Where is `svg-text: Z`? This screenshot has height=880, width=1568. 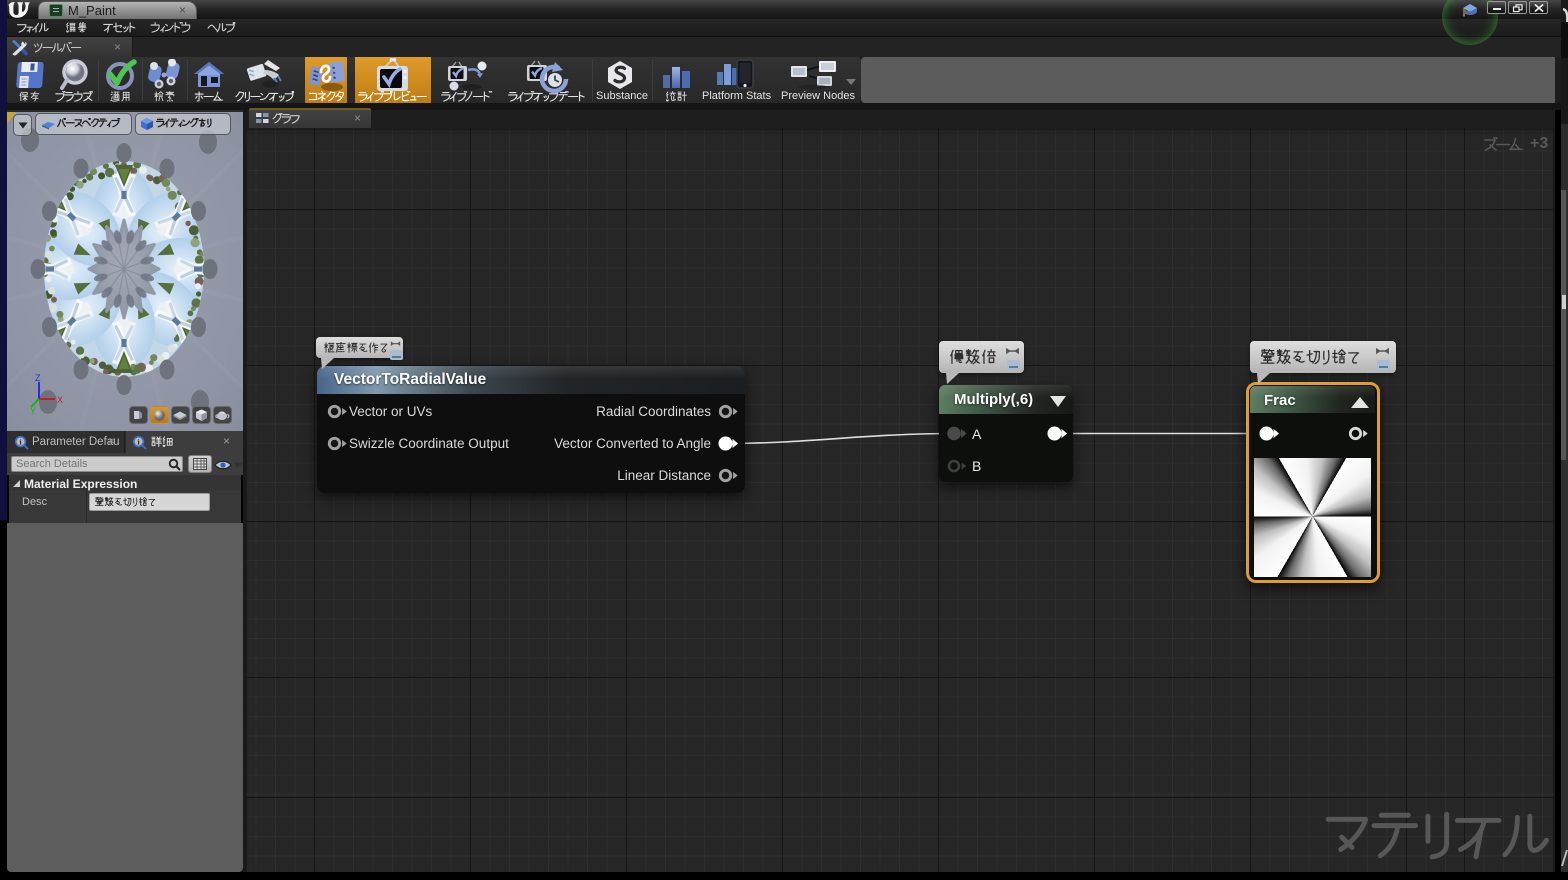
svg-text: Z is located at coordinates (38, 378).